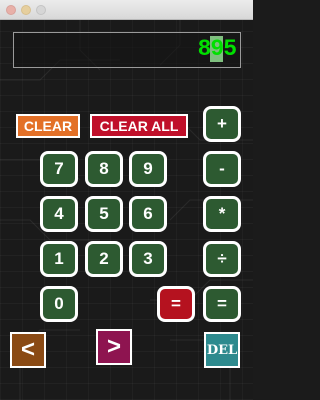 The image size is (320, 400). I want to click on delete-button: DEL, so click(222, 350).